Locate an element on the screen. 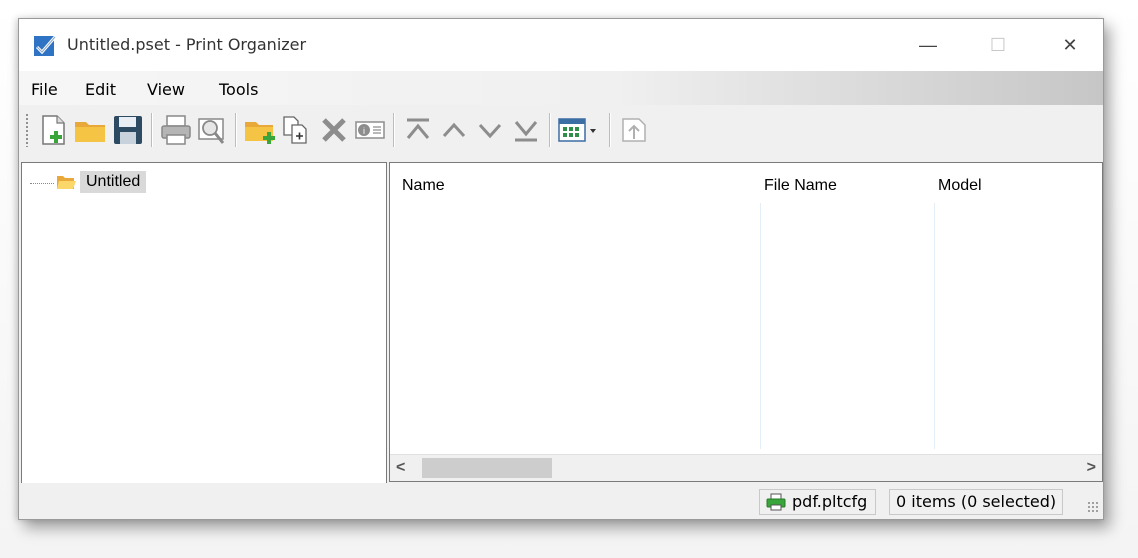  move-top-icon is located at coordinates (418, 130).